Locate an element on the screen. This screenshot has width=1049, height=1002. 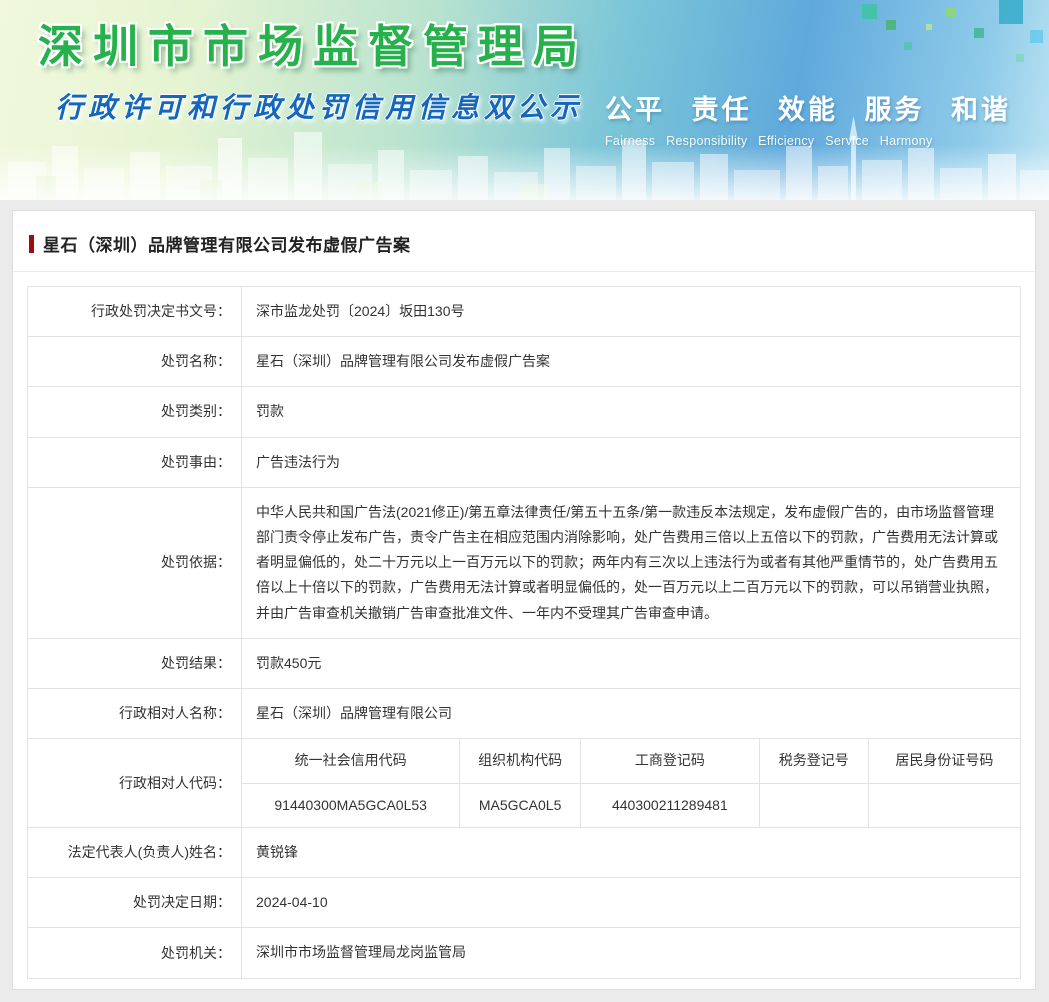
table-row: 处罚结果： 罚款450元 is located at coordinates (524, 663).